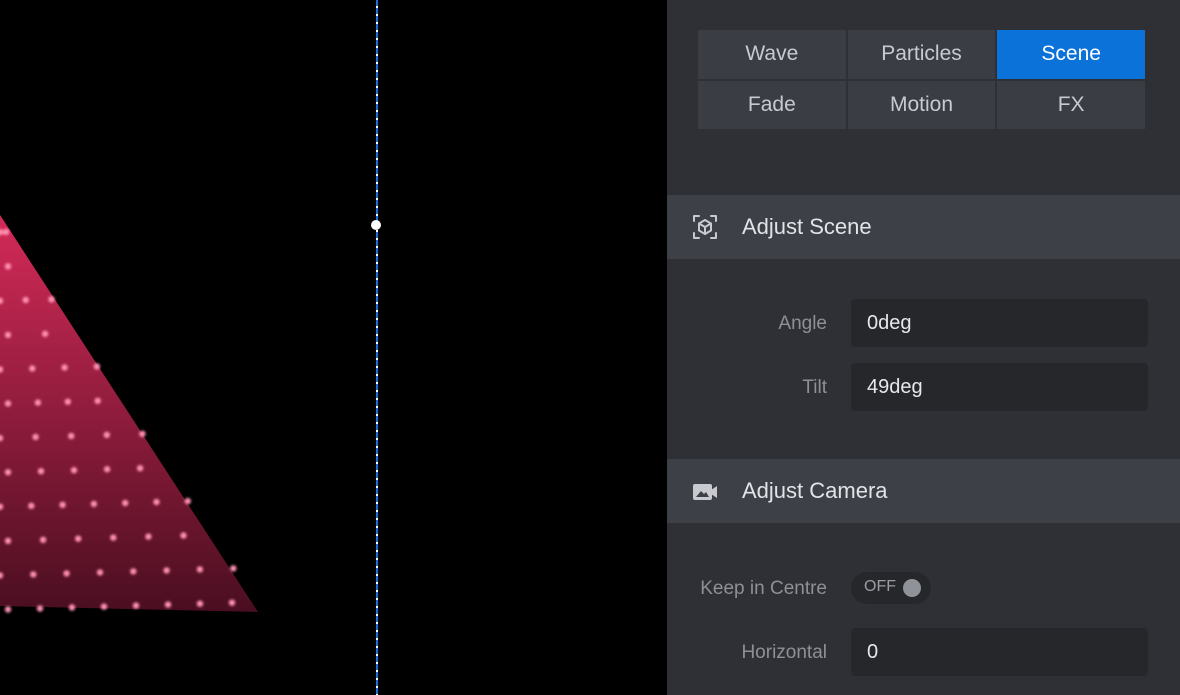 This screenshot has width=1180, height=695. What do you see at coordinates (999, 652) in the screenshot?
I see `horizontal-input: 0` at bounding box center [999, 652].